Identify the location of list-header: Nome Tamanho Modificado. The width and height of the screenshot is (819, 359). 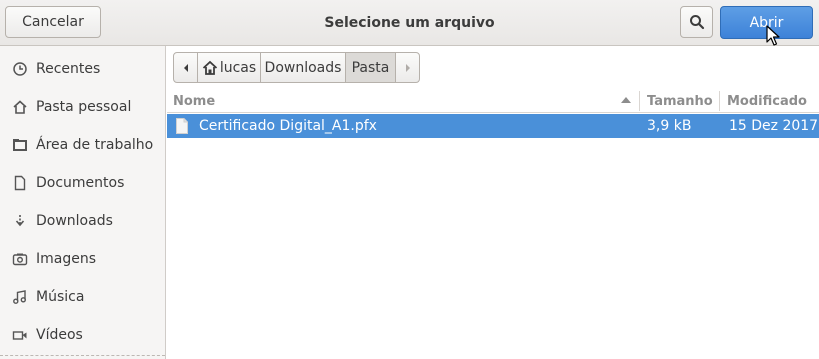
(493, 101).